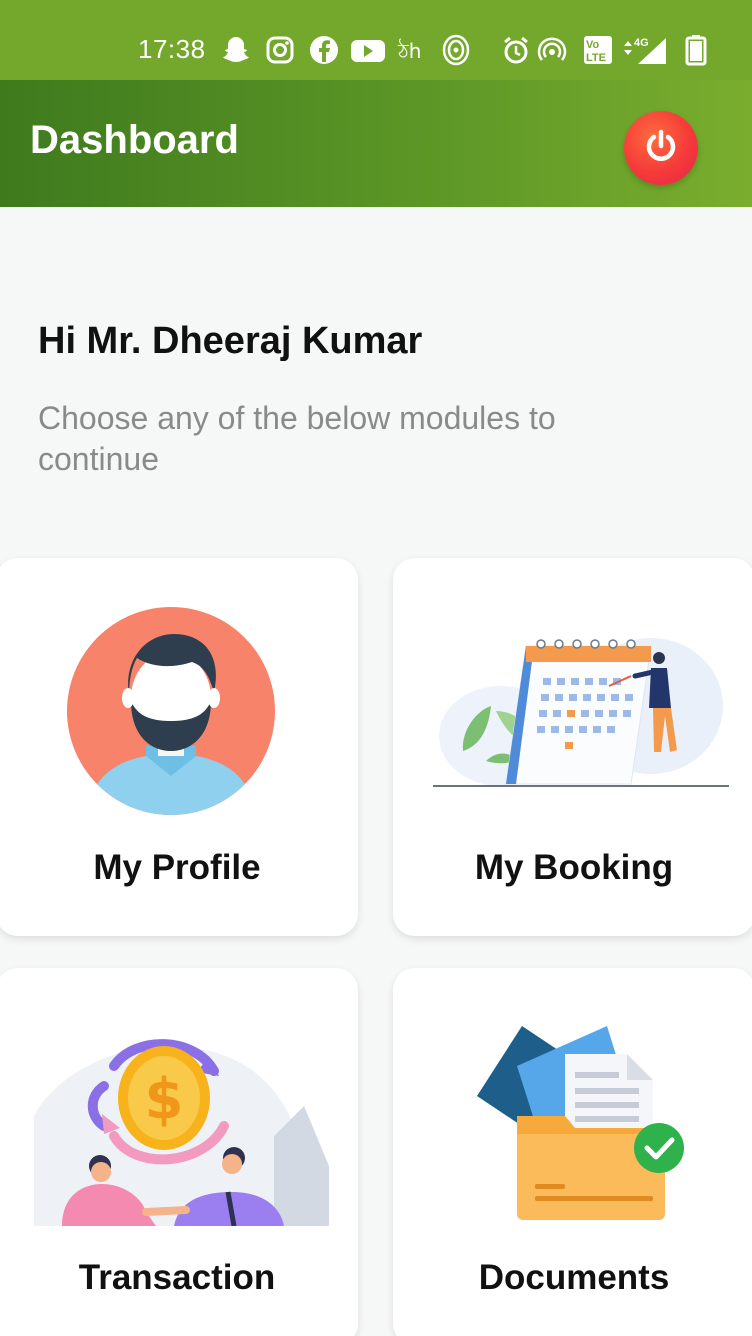 The width and height of the screenshot is (752, 1336). I want to click on youtube-icon, so click(368, 50).